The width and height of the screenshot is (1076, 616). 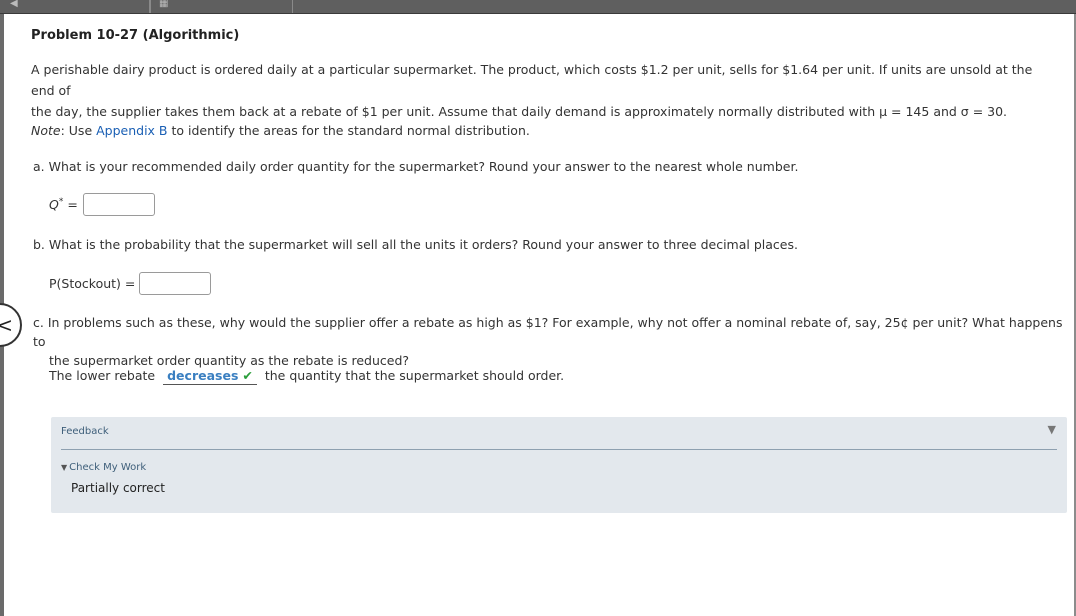 I want to click on answer-c-before: The lower rebate, so click(x=102, y=375).